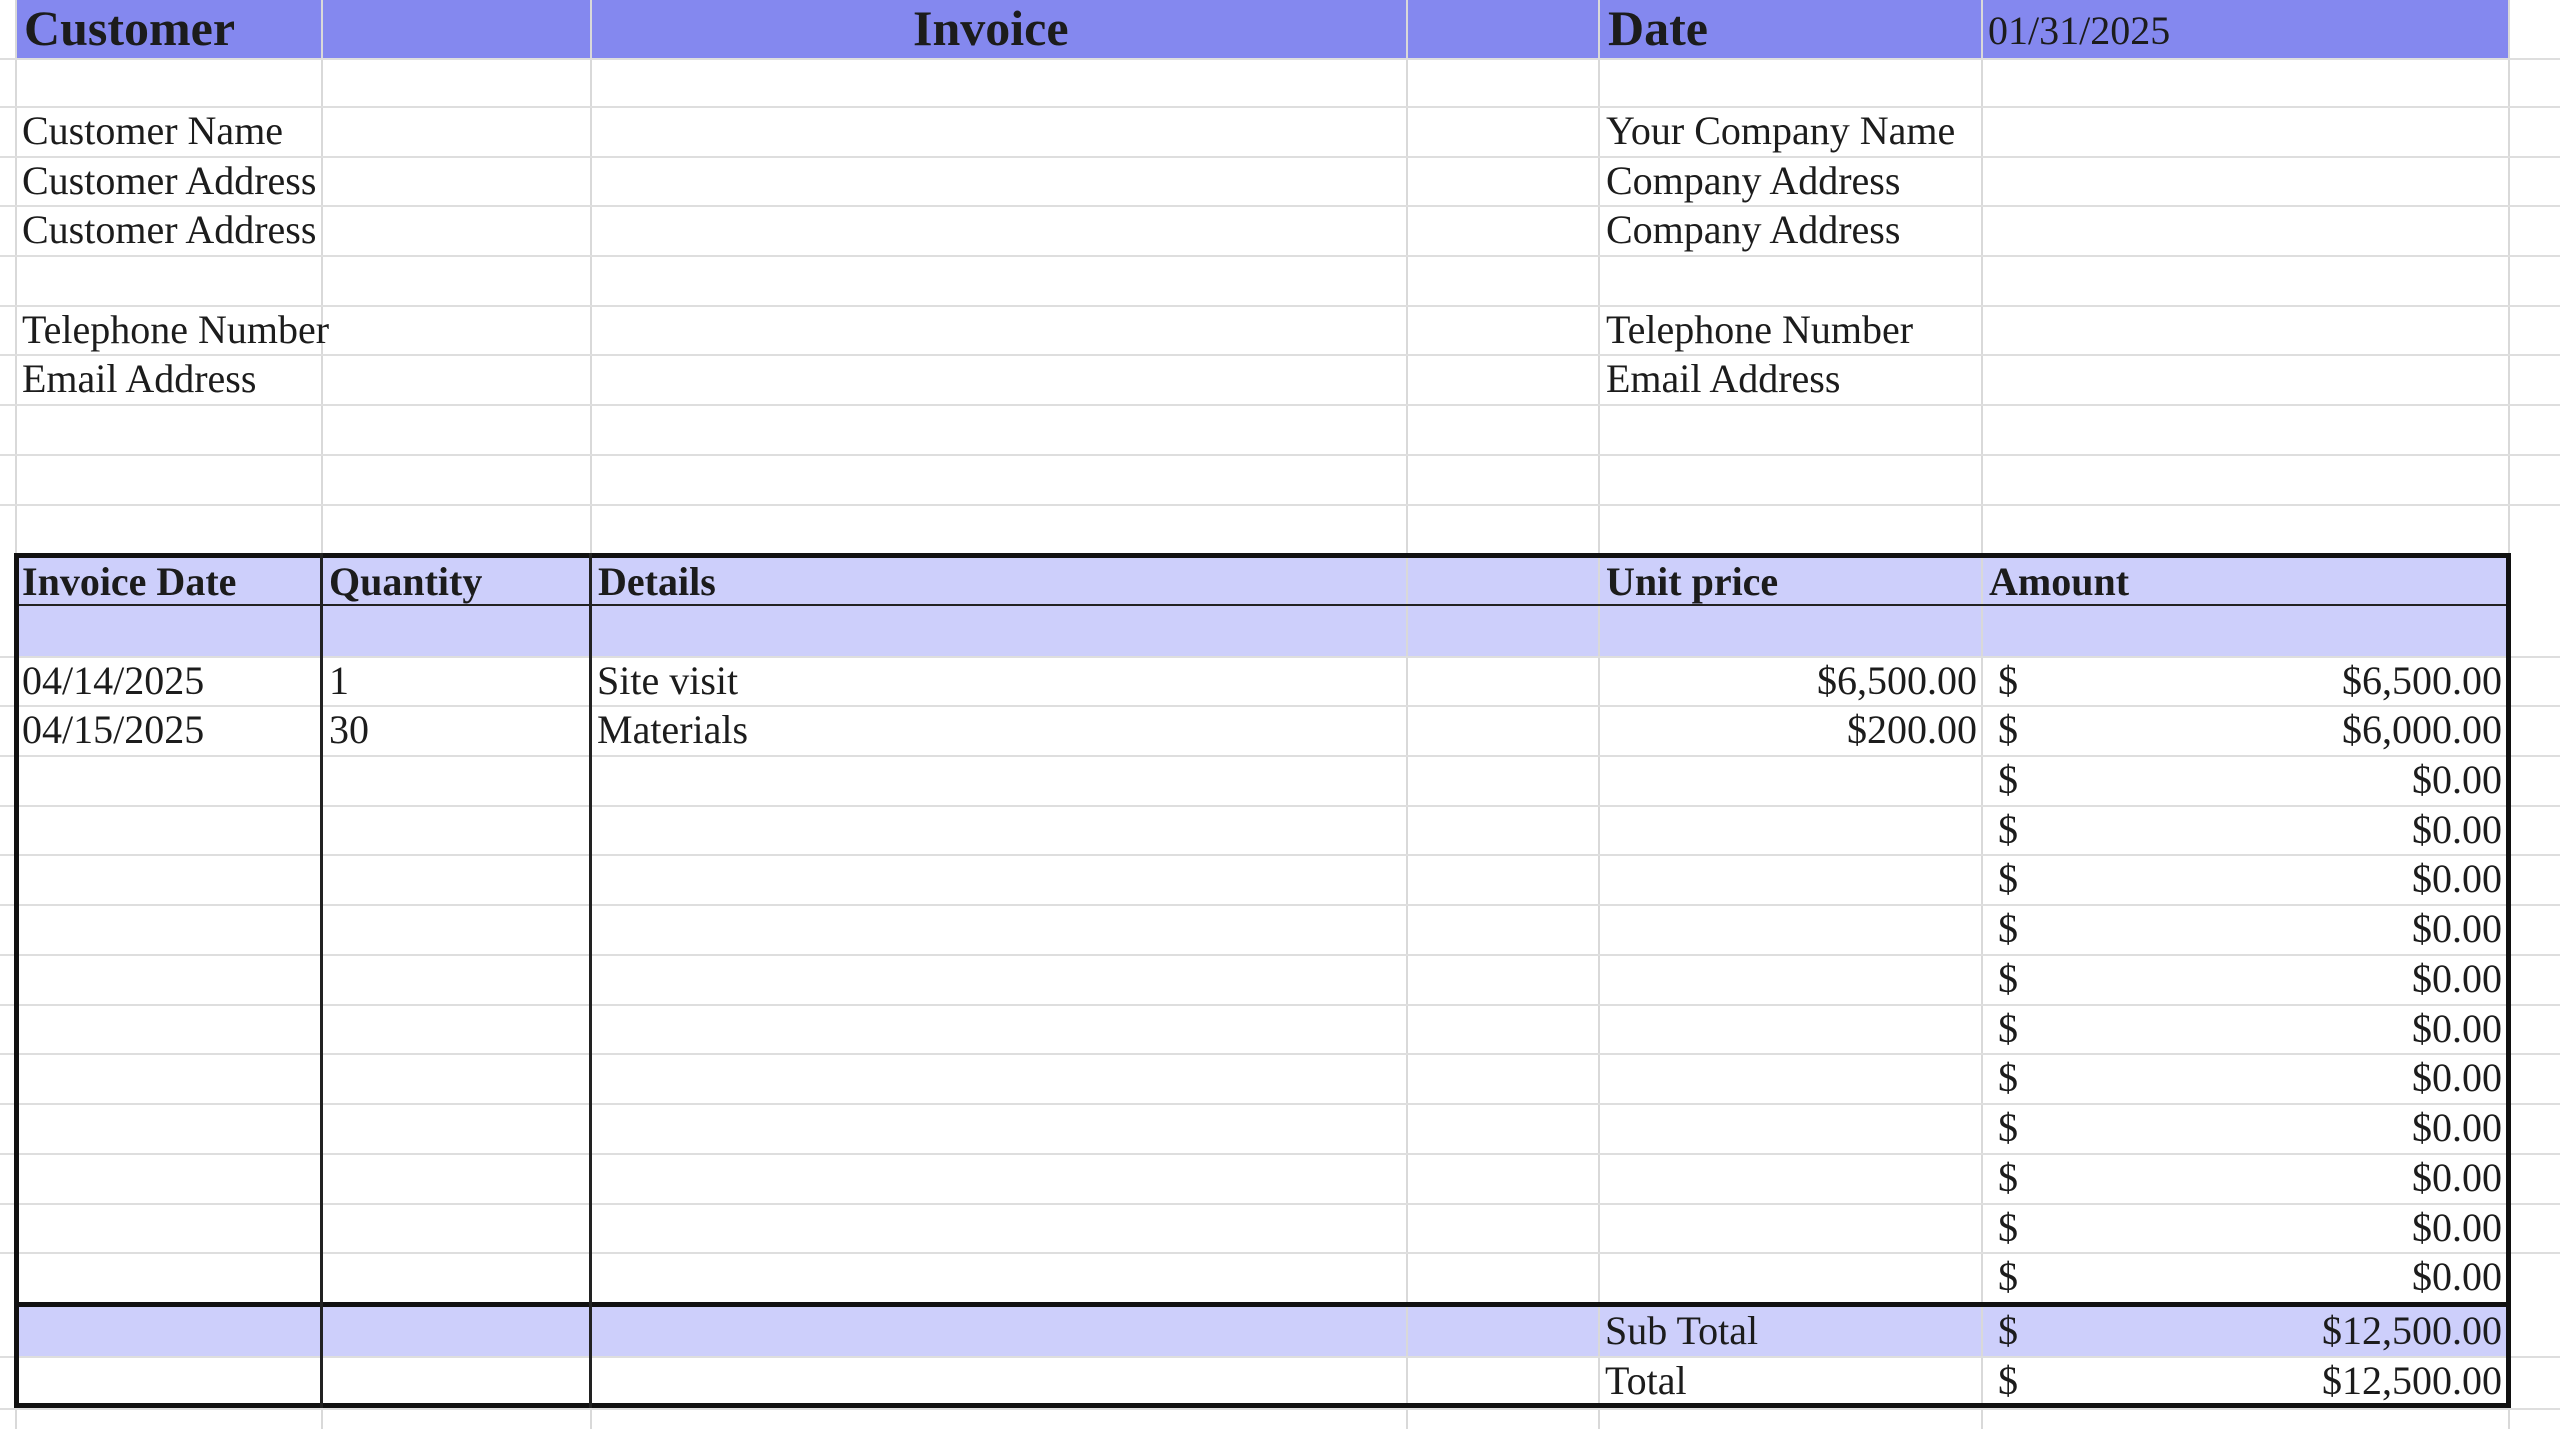 The image size is (2560, 1429). What do you see at coordinates (339, 681) in the screenshot?
I see `row-1-quantity: 1` at bounding box center [339, 681].